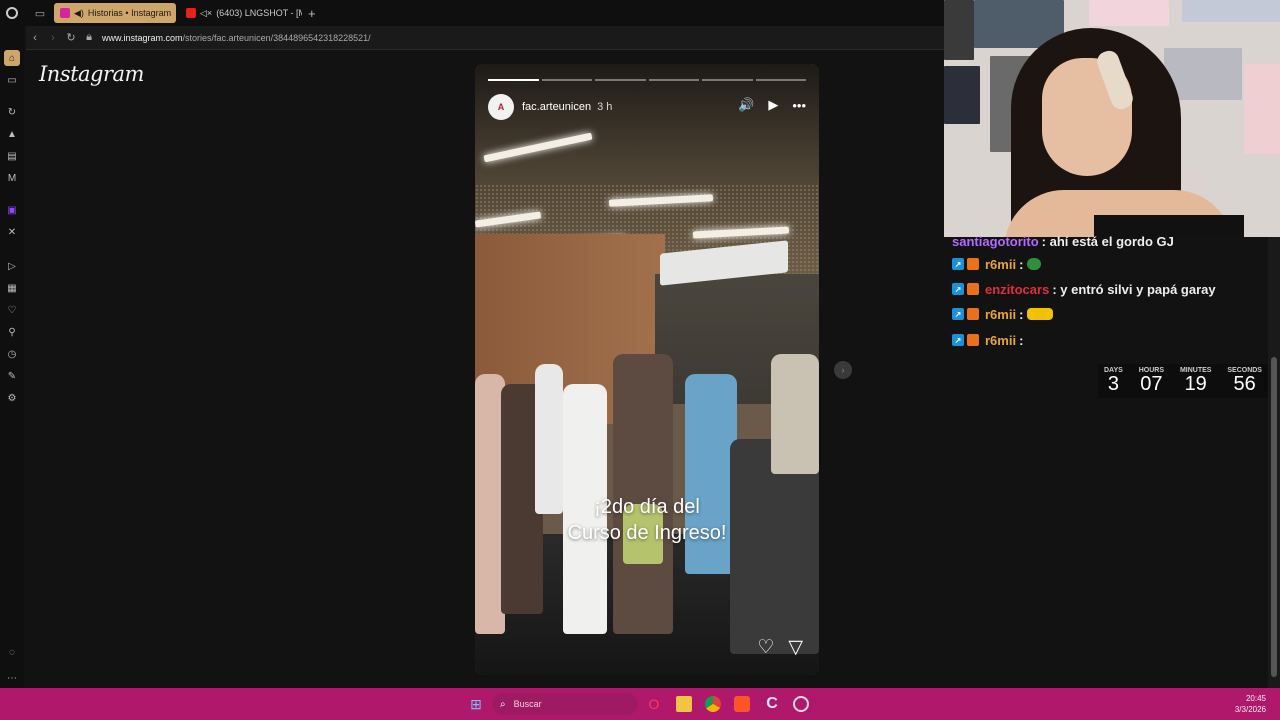 The width and height of the screenshot is (1280, 720). Describe the element at coordinates (12, 134) in the screenshot. I see `store-icon: ▲` at that location.